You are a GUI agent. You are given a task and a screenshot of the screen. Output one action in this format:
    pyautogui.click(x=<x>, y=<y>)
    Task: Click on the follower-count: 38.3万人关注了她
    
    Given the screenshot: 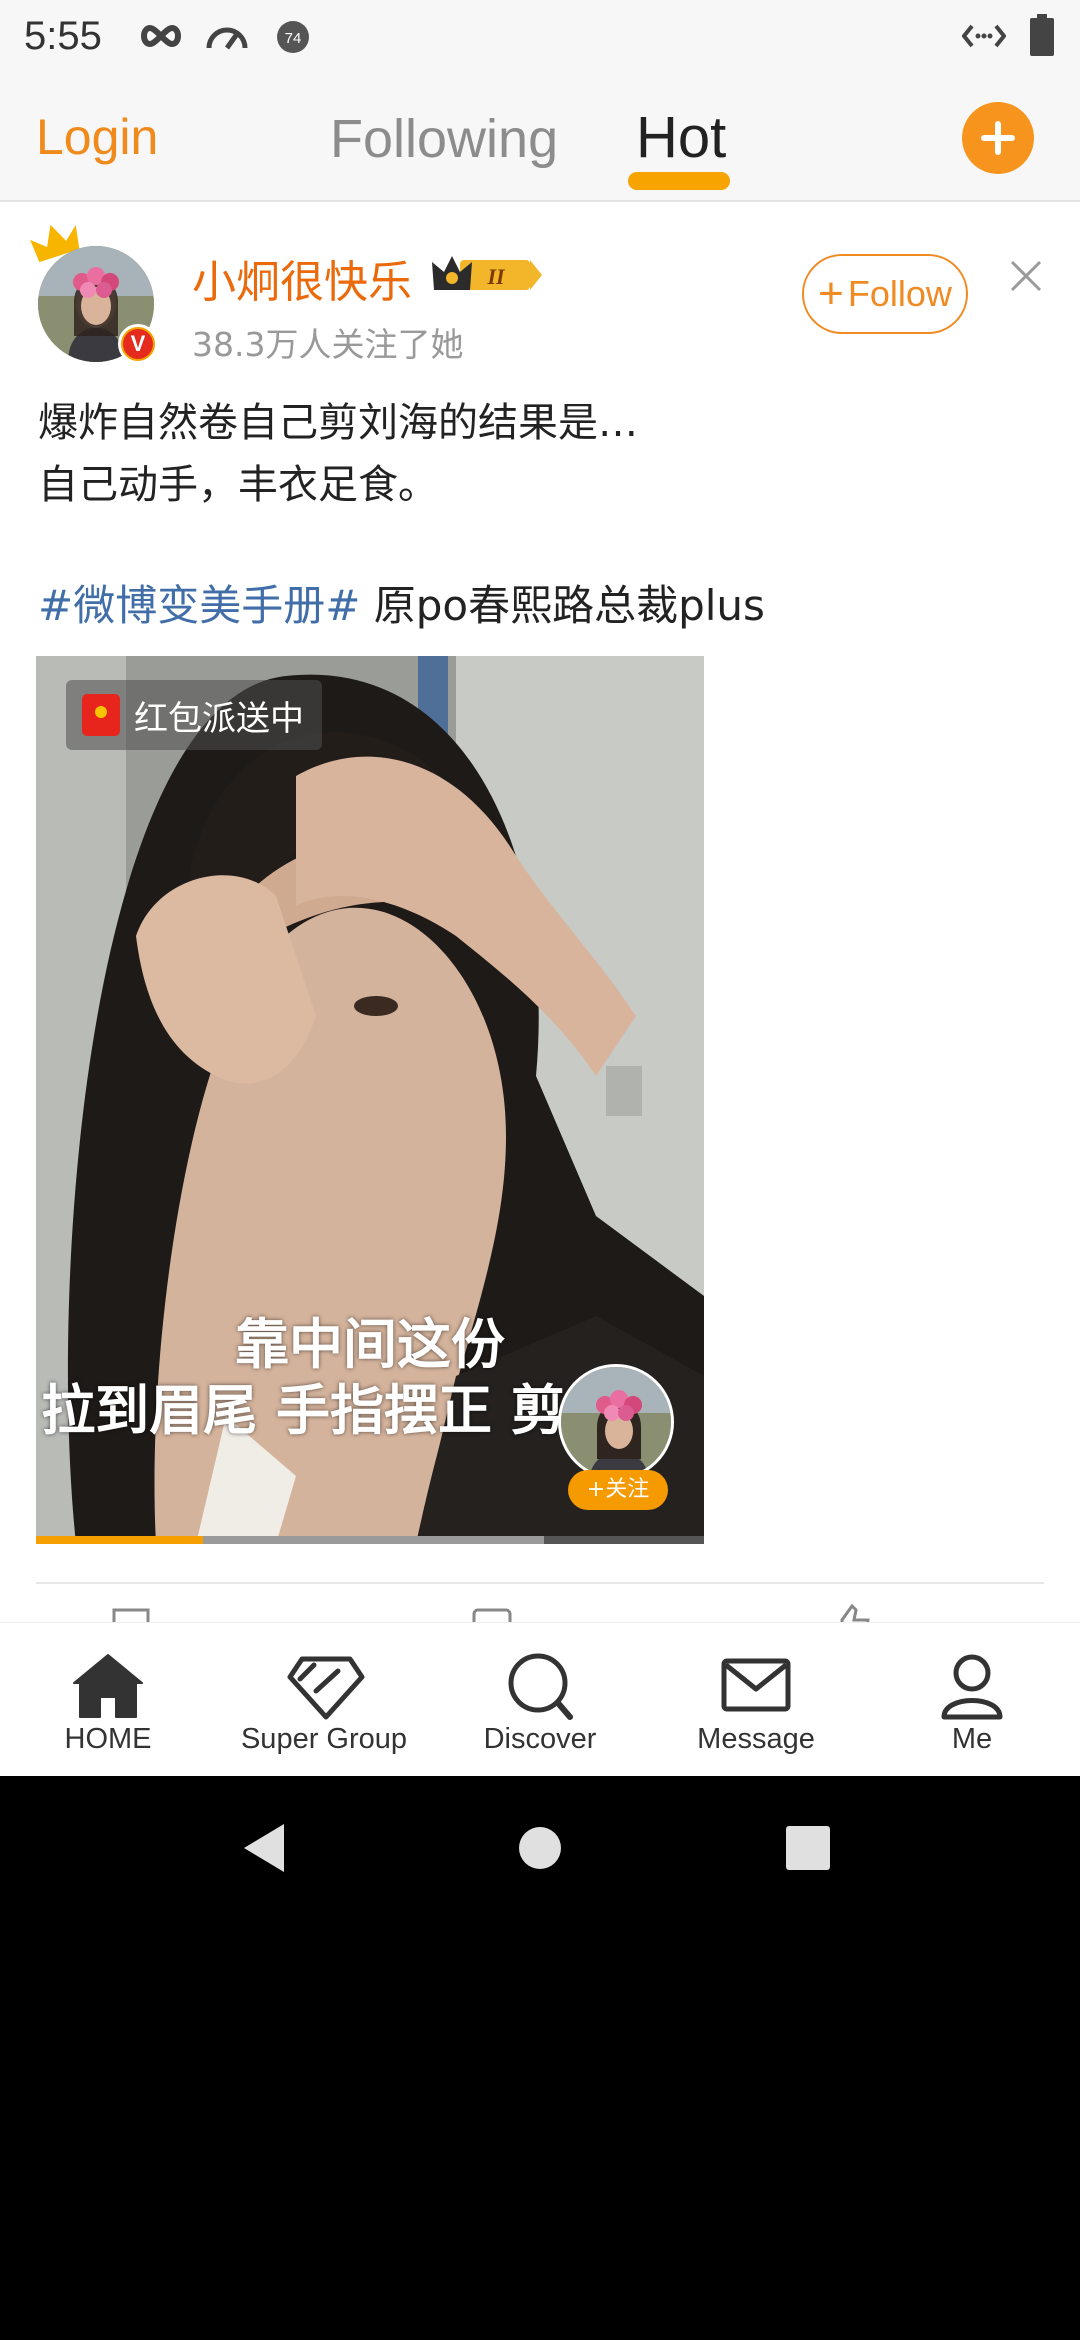 What is the action you would take?
    pyautogui.click(x=328, y=344)
    